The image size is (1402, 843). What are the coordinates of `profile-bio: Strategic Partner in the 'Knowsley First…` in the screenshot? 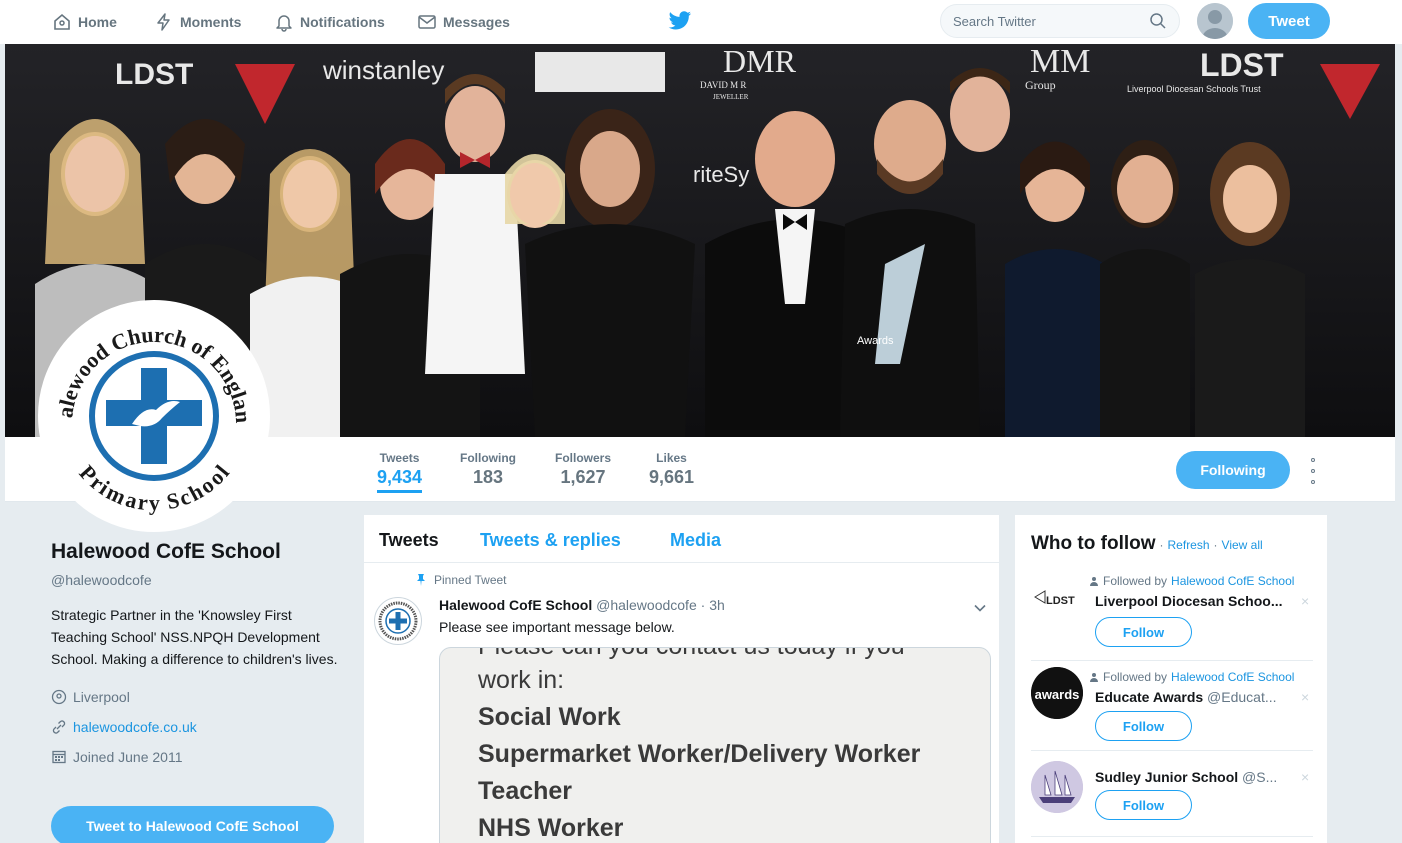 It's located at (194, 637).